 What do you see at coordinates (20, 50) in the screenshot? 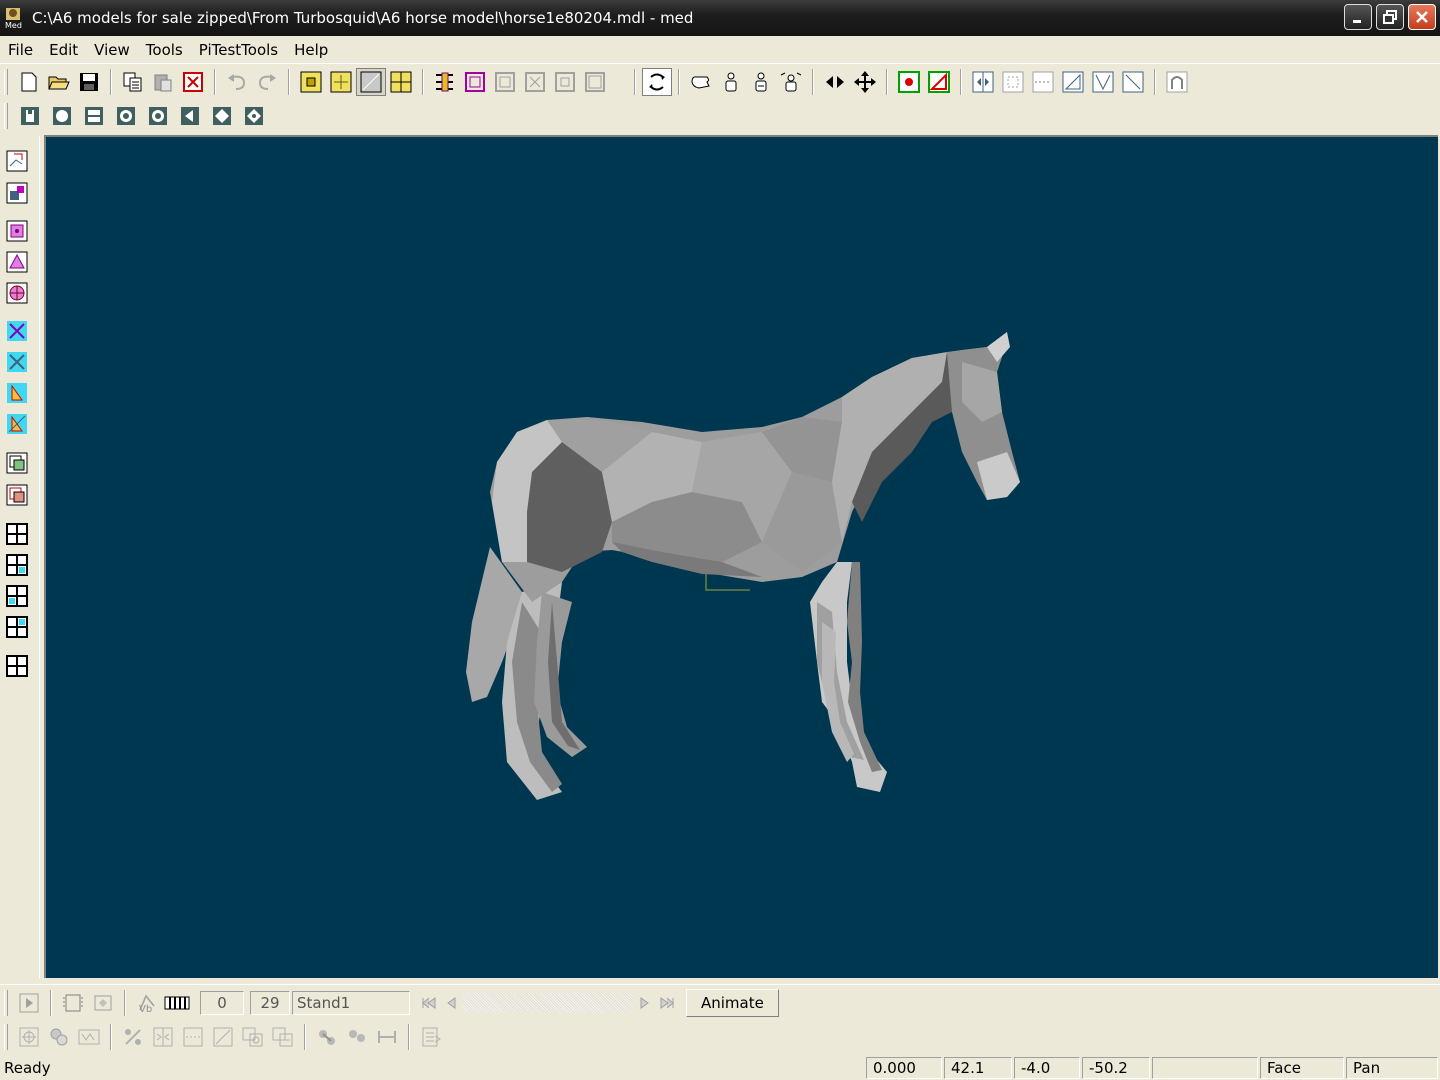
I see `menu-file: File` at bounding box center [20, 50].